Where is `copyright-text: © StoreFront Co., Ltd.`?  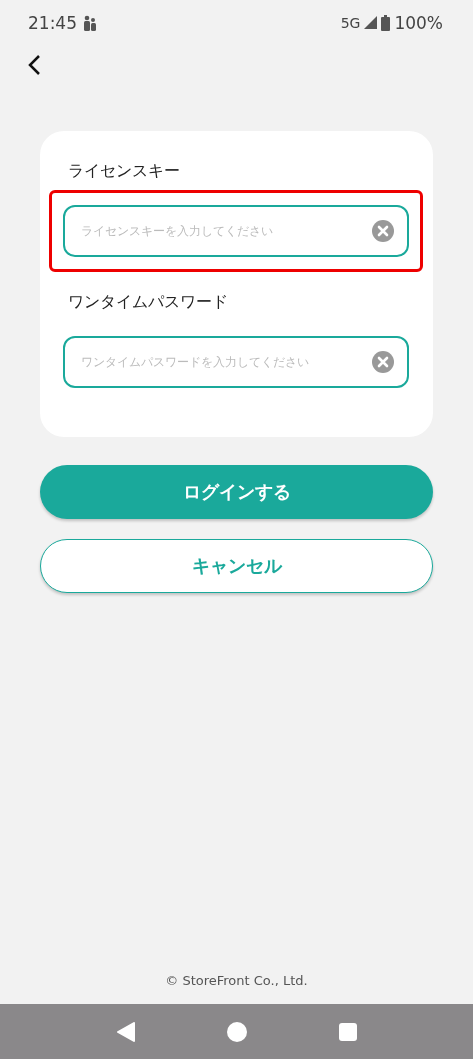
copyright-text: © StoreFront Co., Ltd. is located at coordinates (236, 980).